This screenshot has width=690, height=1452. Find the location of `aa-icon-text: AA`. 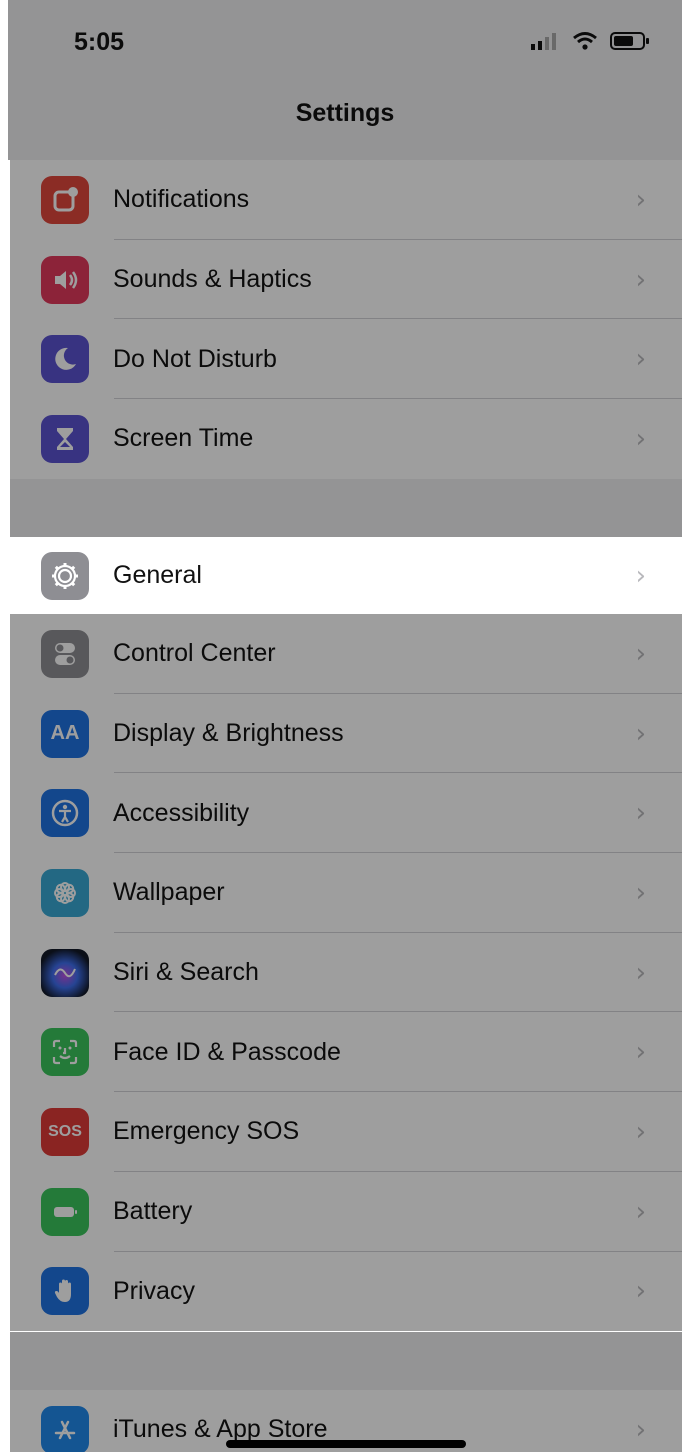

aa-icon-text: AA is located at coordinates (65, 733).